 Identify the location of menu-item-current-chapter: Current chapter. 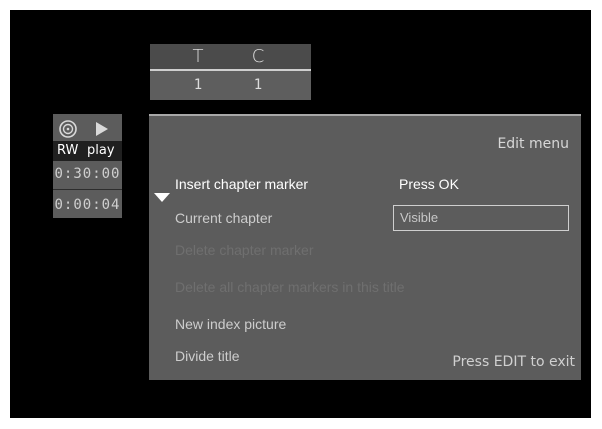
(223, 218).